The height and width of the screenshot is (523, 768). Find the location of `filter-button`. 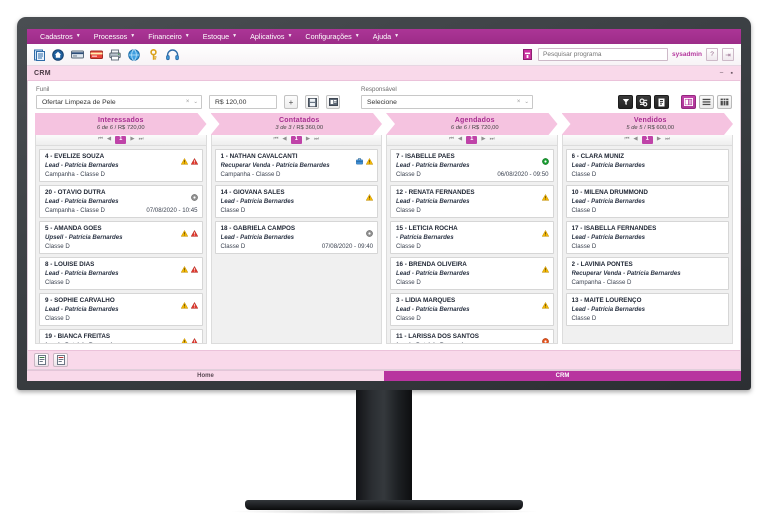

filter-button is located at coordinates (625, 102).